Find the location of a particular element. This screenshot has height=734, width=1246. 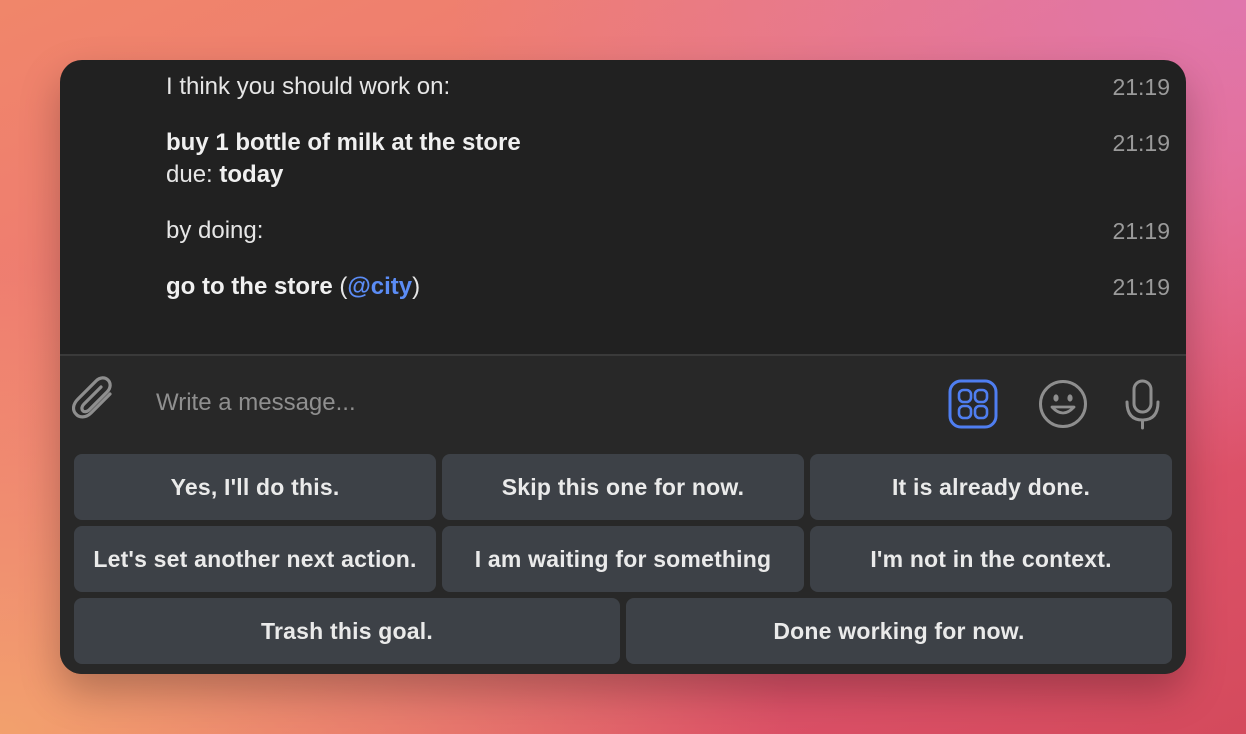

already-done-button: It is already done. is located at coordinates (991, 487).